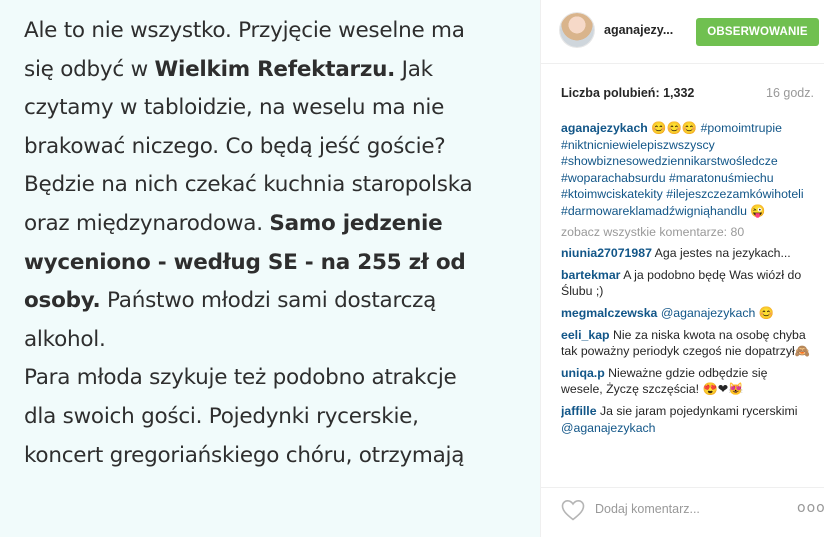 Image resolution: width=824 pixels, height=537 pixels. I want to click on image-line: dla swoich gości. Pojedynki rycerskie,, so click(221, 416).